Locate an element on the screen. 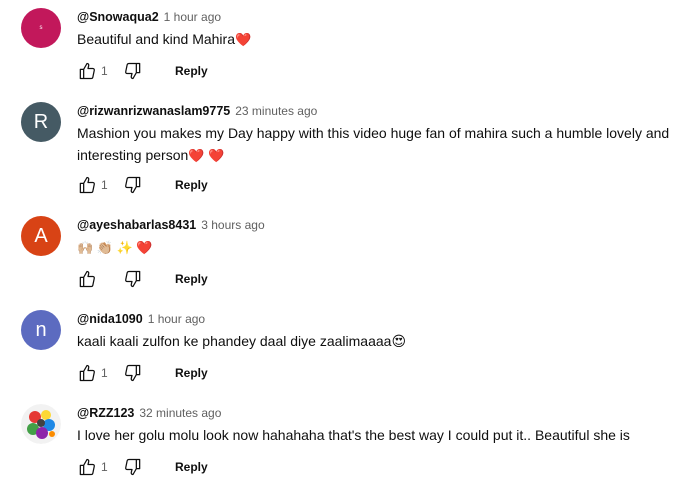 This screenshot has width=685, height=488. comment-timestamp: 3 hours ago is located at coordinates (232, 225).